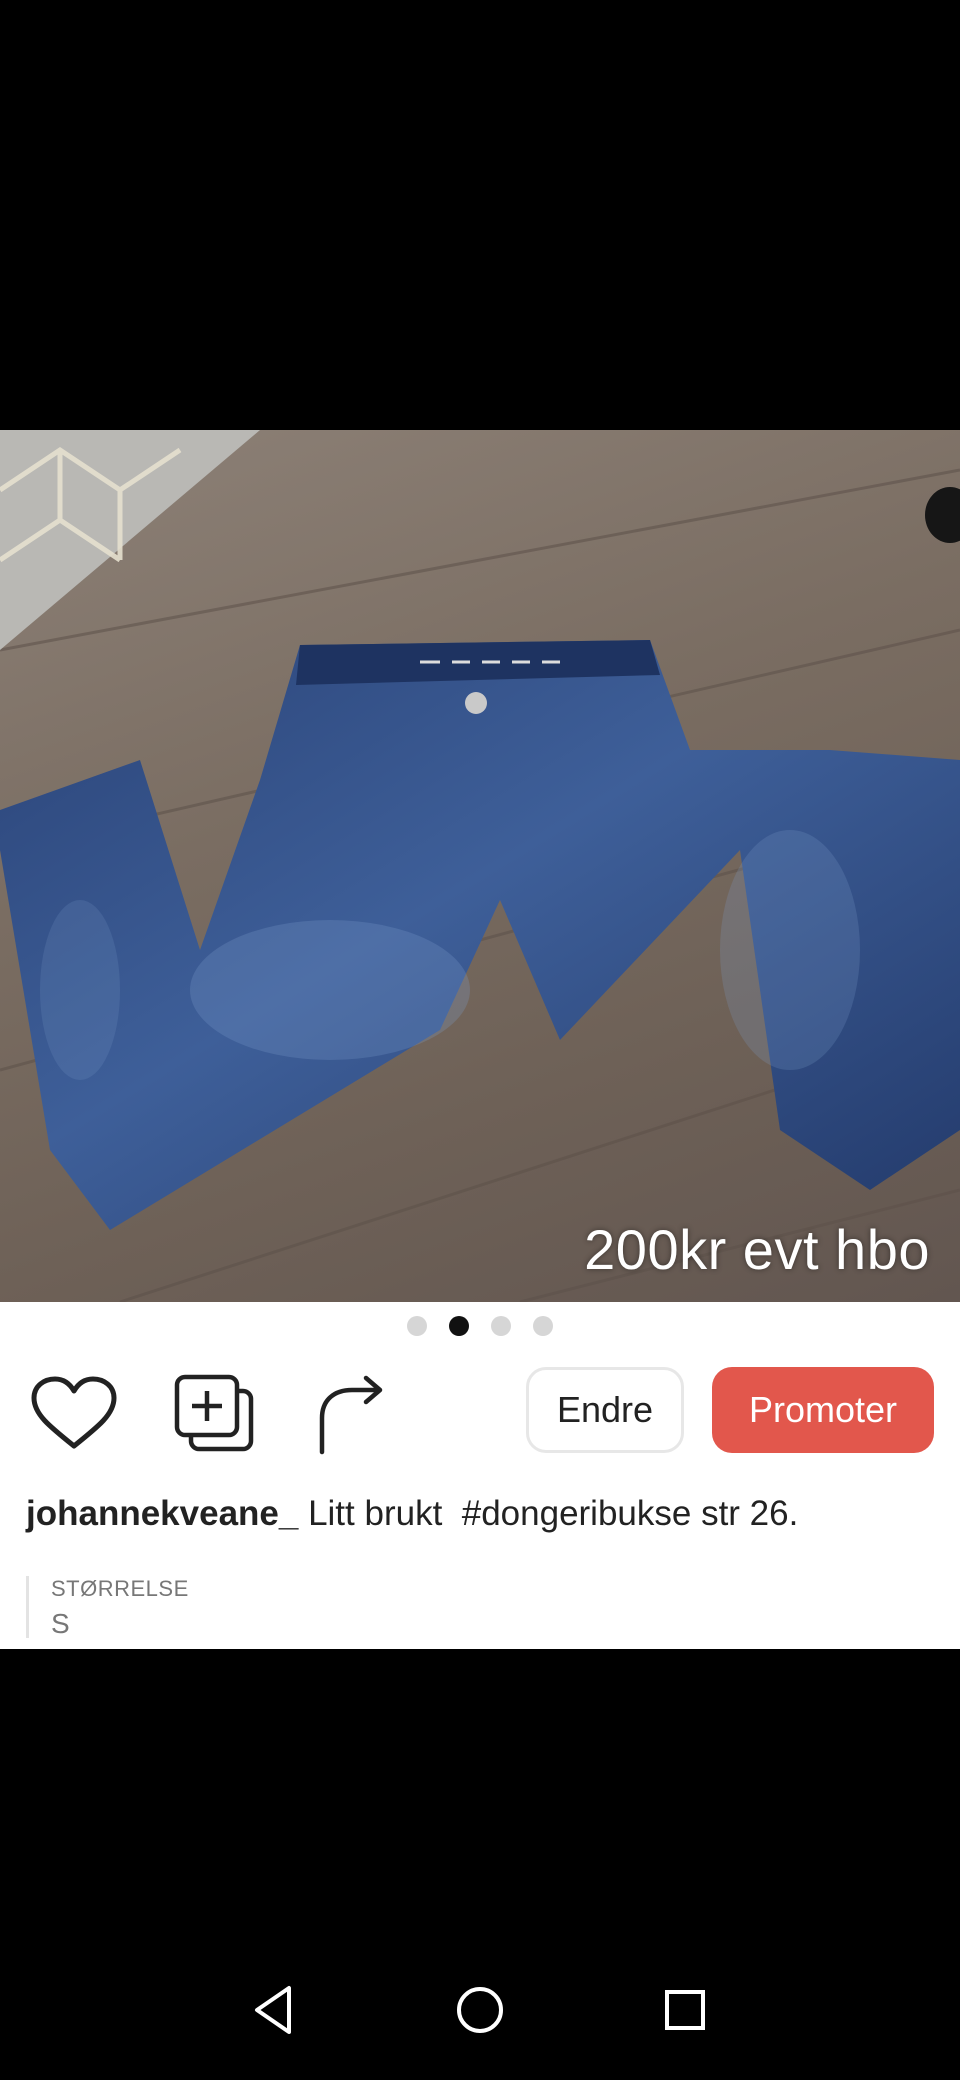  I want to click on back-button, so click(275, 2010).